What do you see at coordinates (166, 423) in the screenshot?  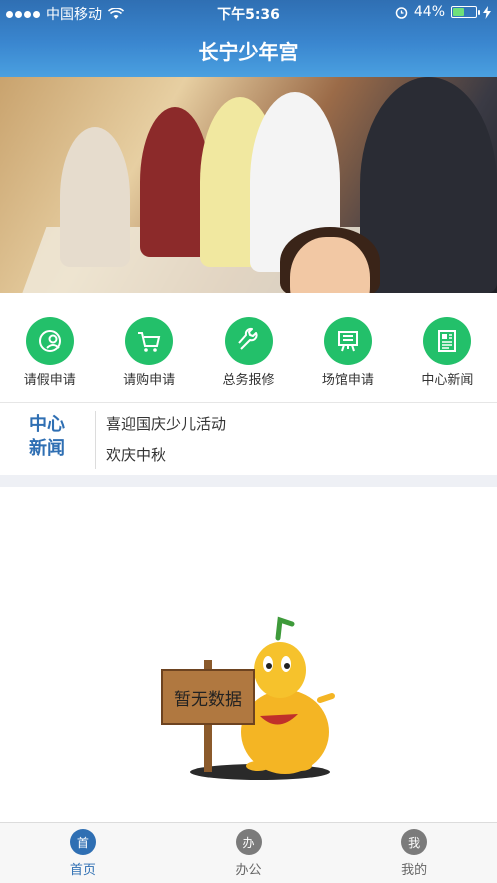 I see `news-item: 喜迎国庆少儿活动` at bounding box center [166, 423].